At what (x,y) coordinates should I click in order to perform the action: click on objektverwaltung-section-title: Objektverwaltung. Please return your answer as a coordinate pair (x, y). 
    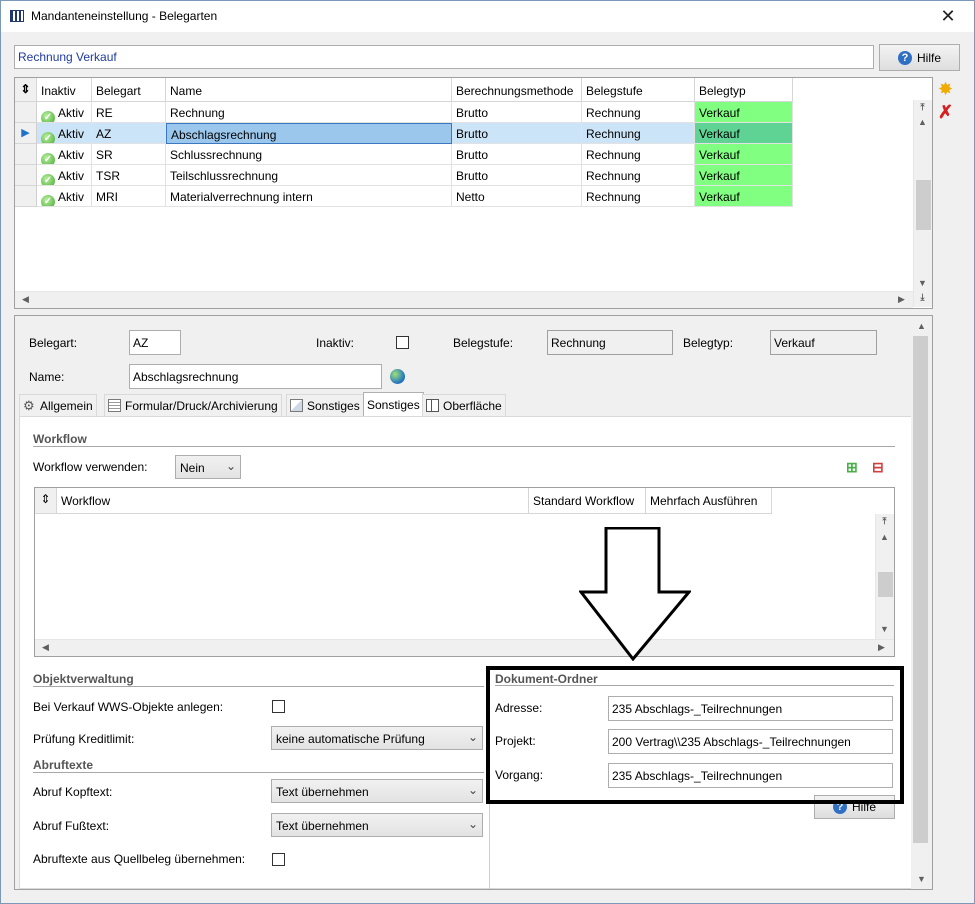
    Looking at the image, I should click on (83, 679).